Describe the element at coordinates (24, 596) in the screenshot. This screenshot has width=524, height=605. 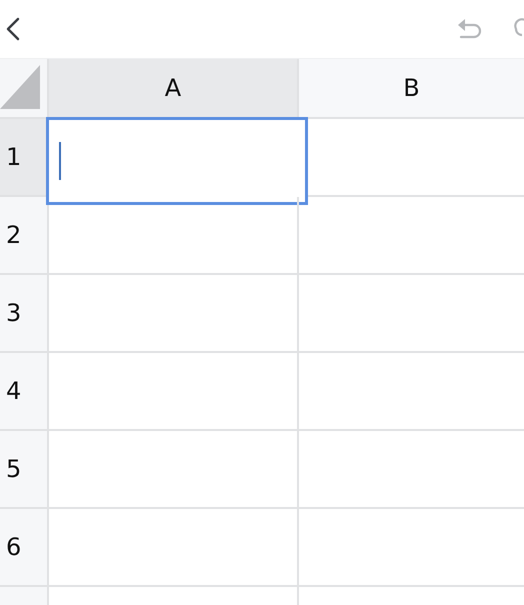
I see `row-header` at that location.